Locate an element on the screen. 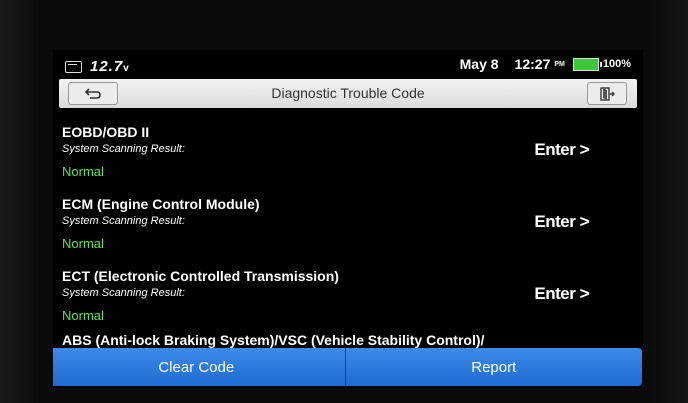  title-bar: Diagnostic Trouble Code is located at coordinates (348, 93).